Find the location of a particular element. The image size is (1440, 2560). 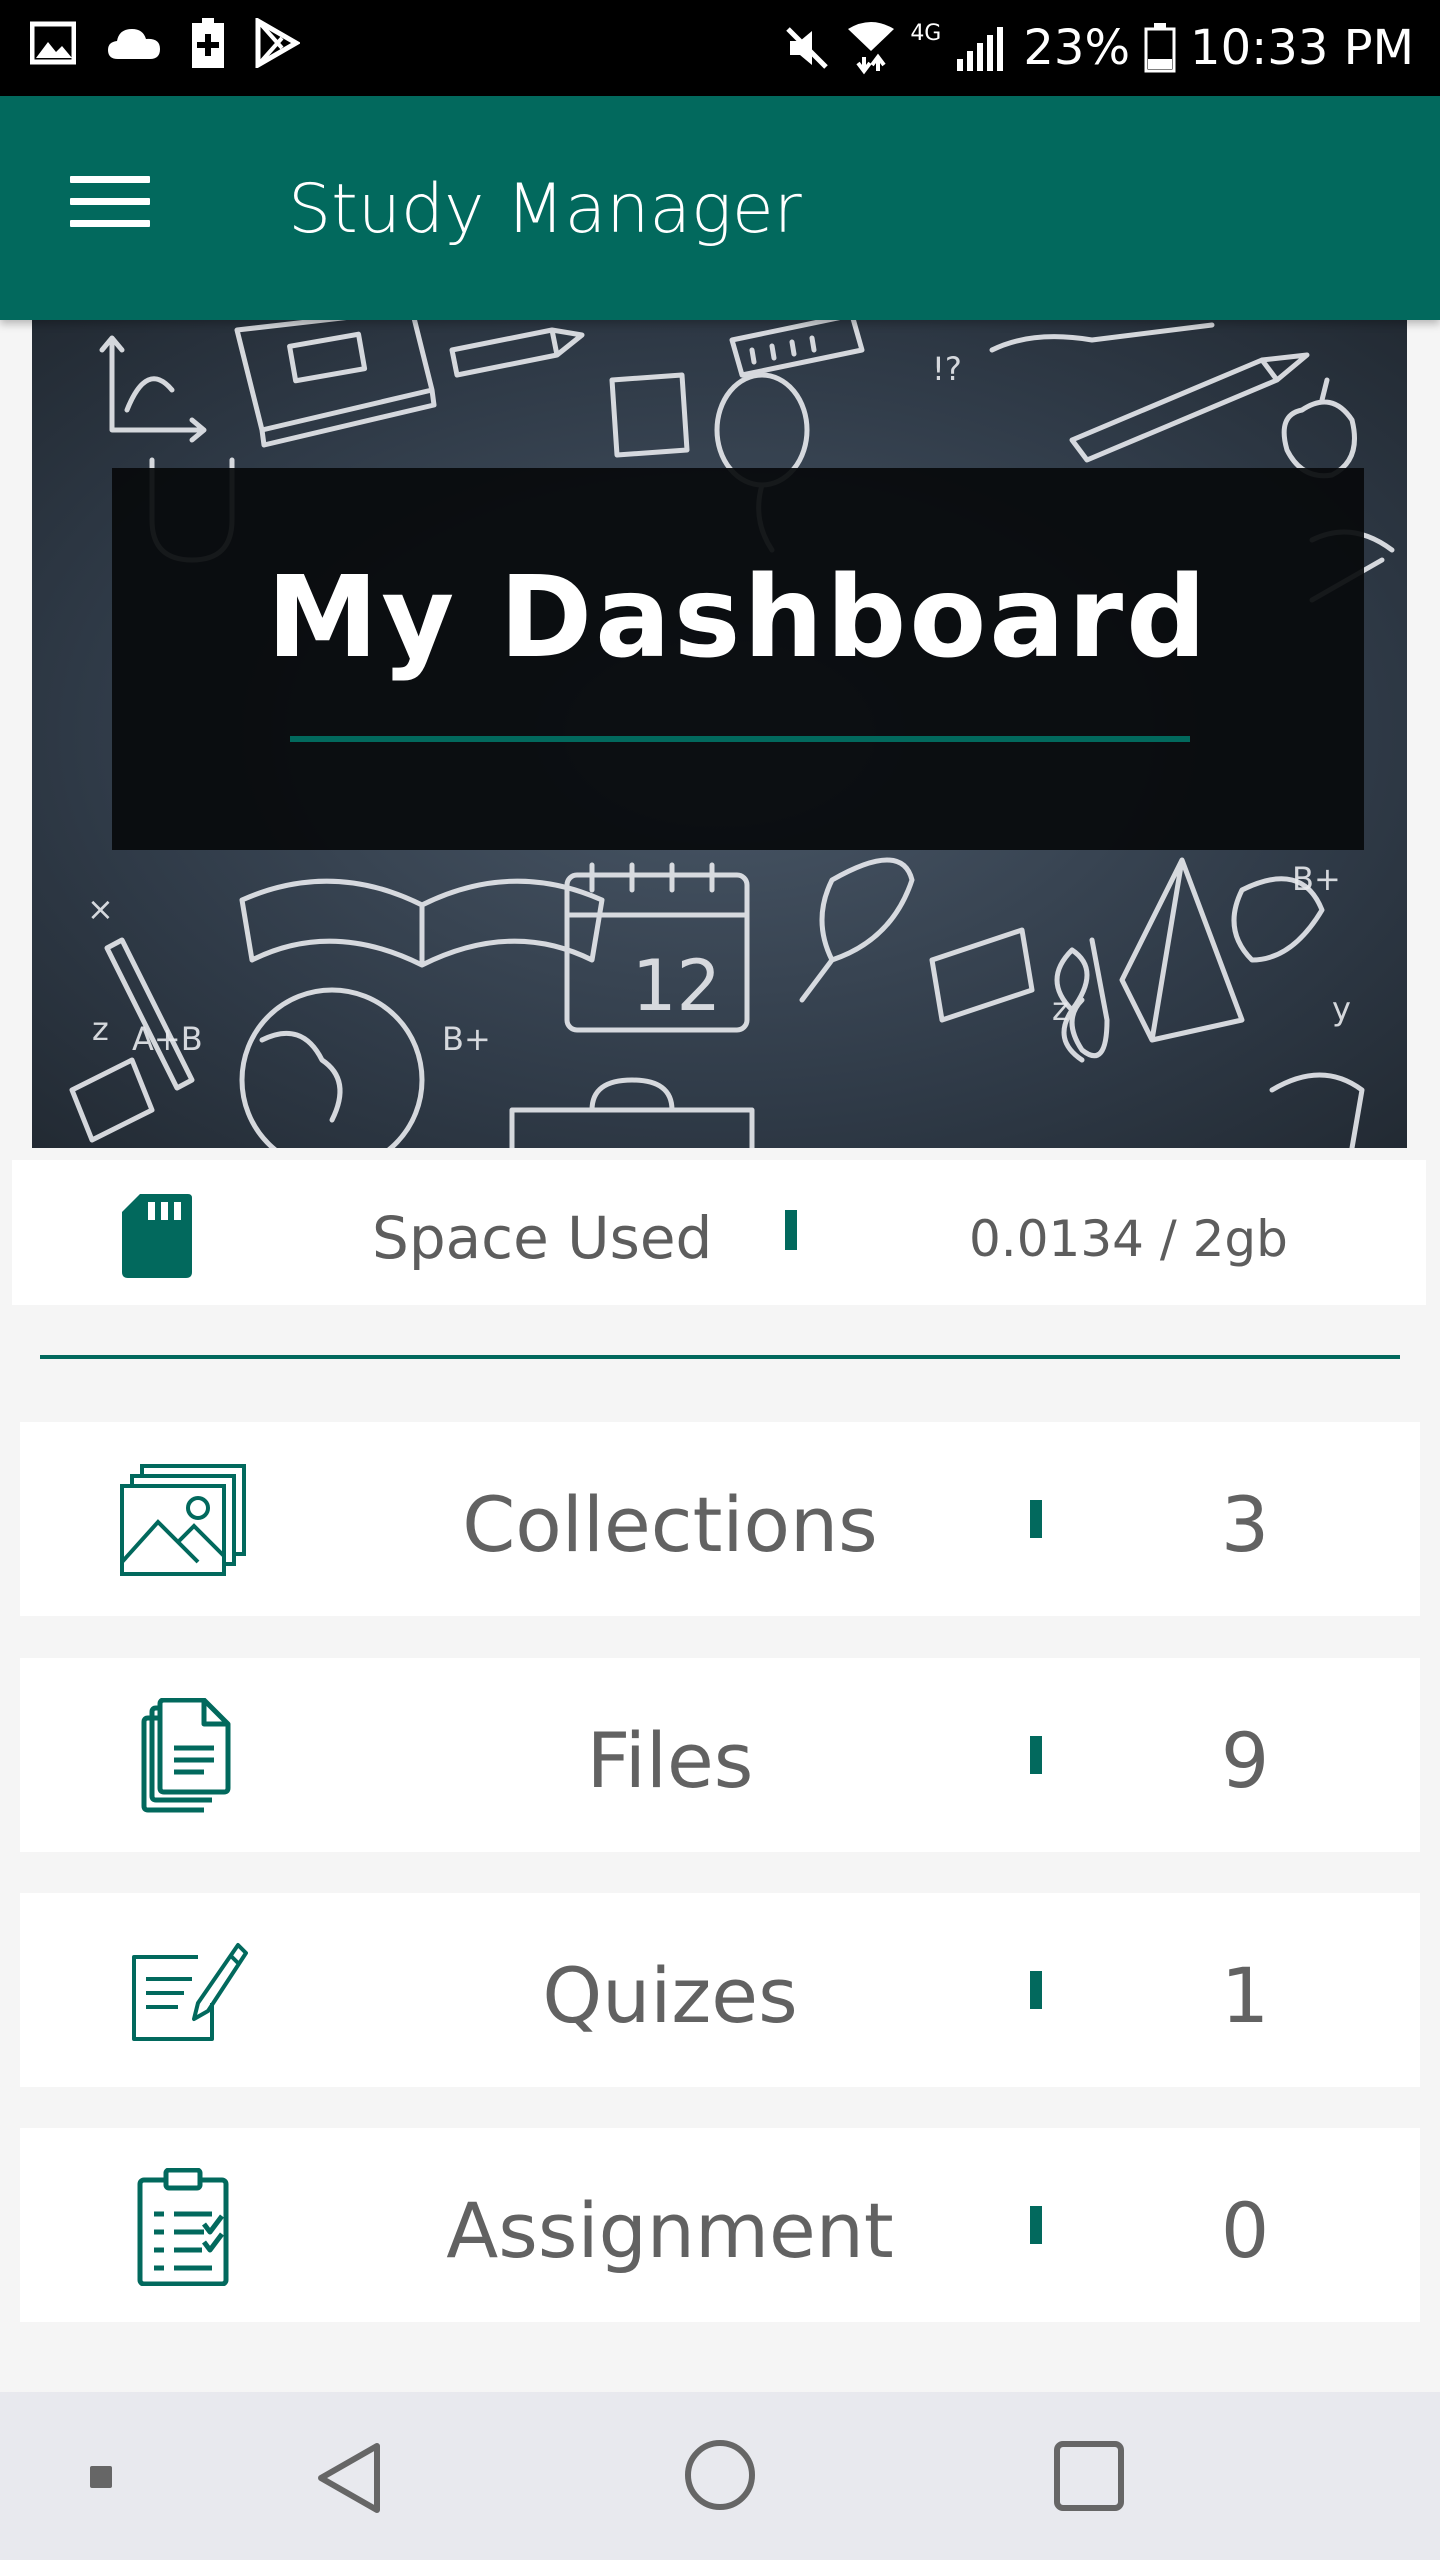

sd-card-icon is located at coordinates (157, 1238).